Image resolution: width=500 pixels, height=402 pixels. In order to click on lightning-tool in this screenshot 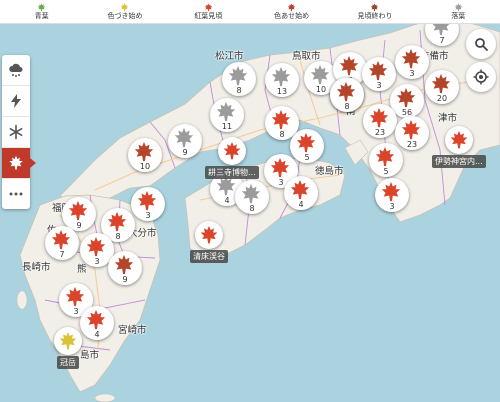, I will do `click(16, 101)`.